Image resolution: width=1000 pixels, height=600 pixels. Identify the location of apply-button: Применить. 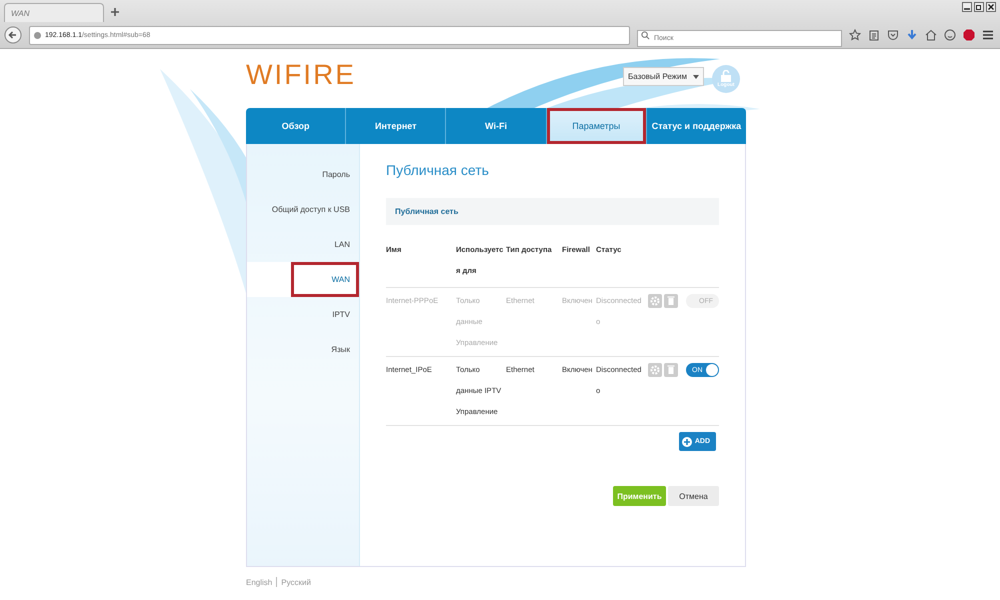
(639, 496).